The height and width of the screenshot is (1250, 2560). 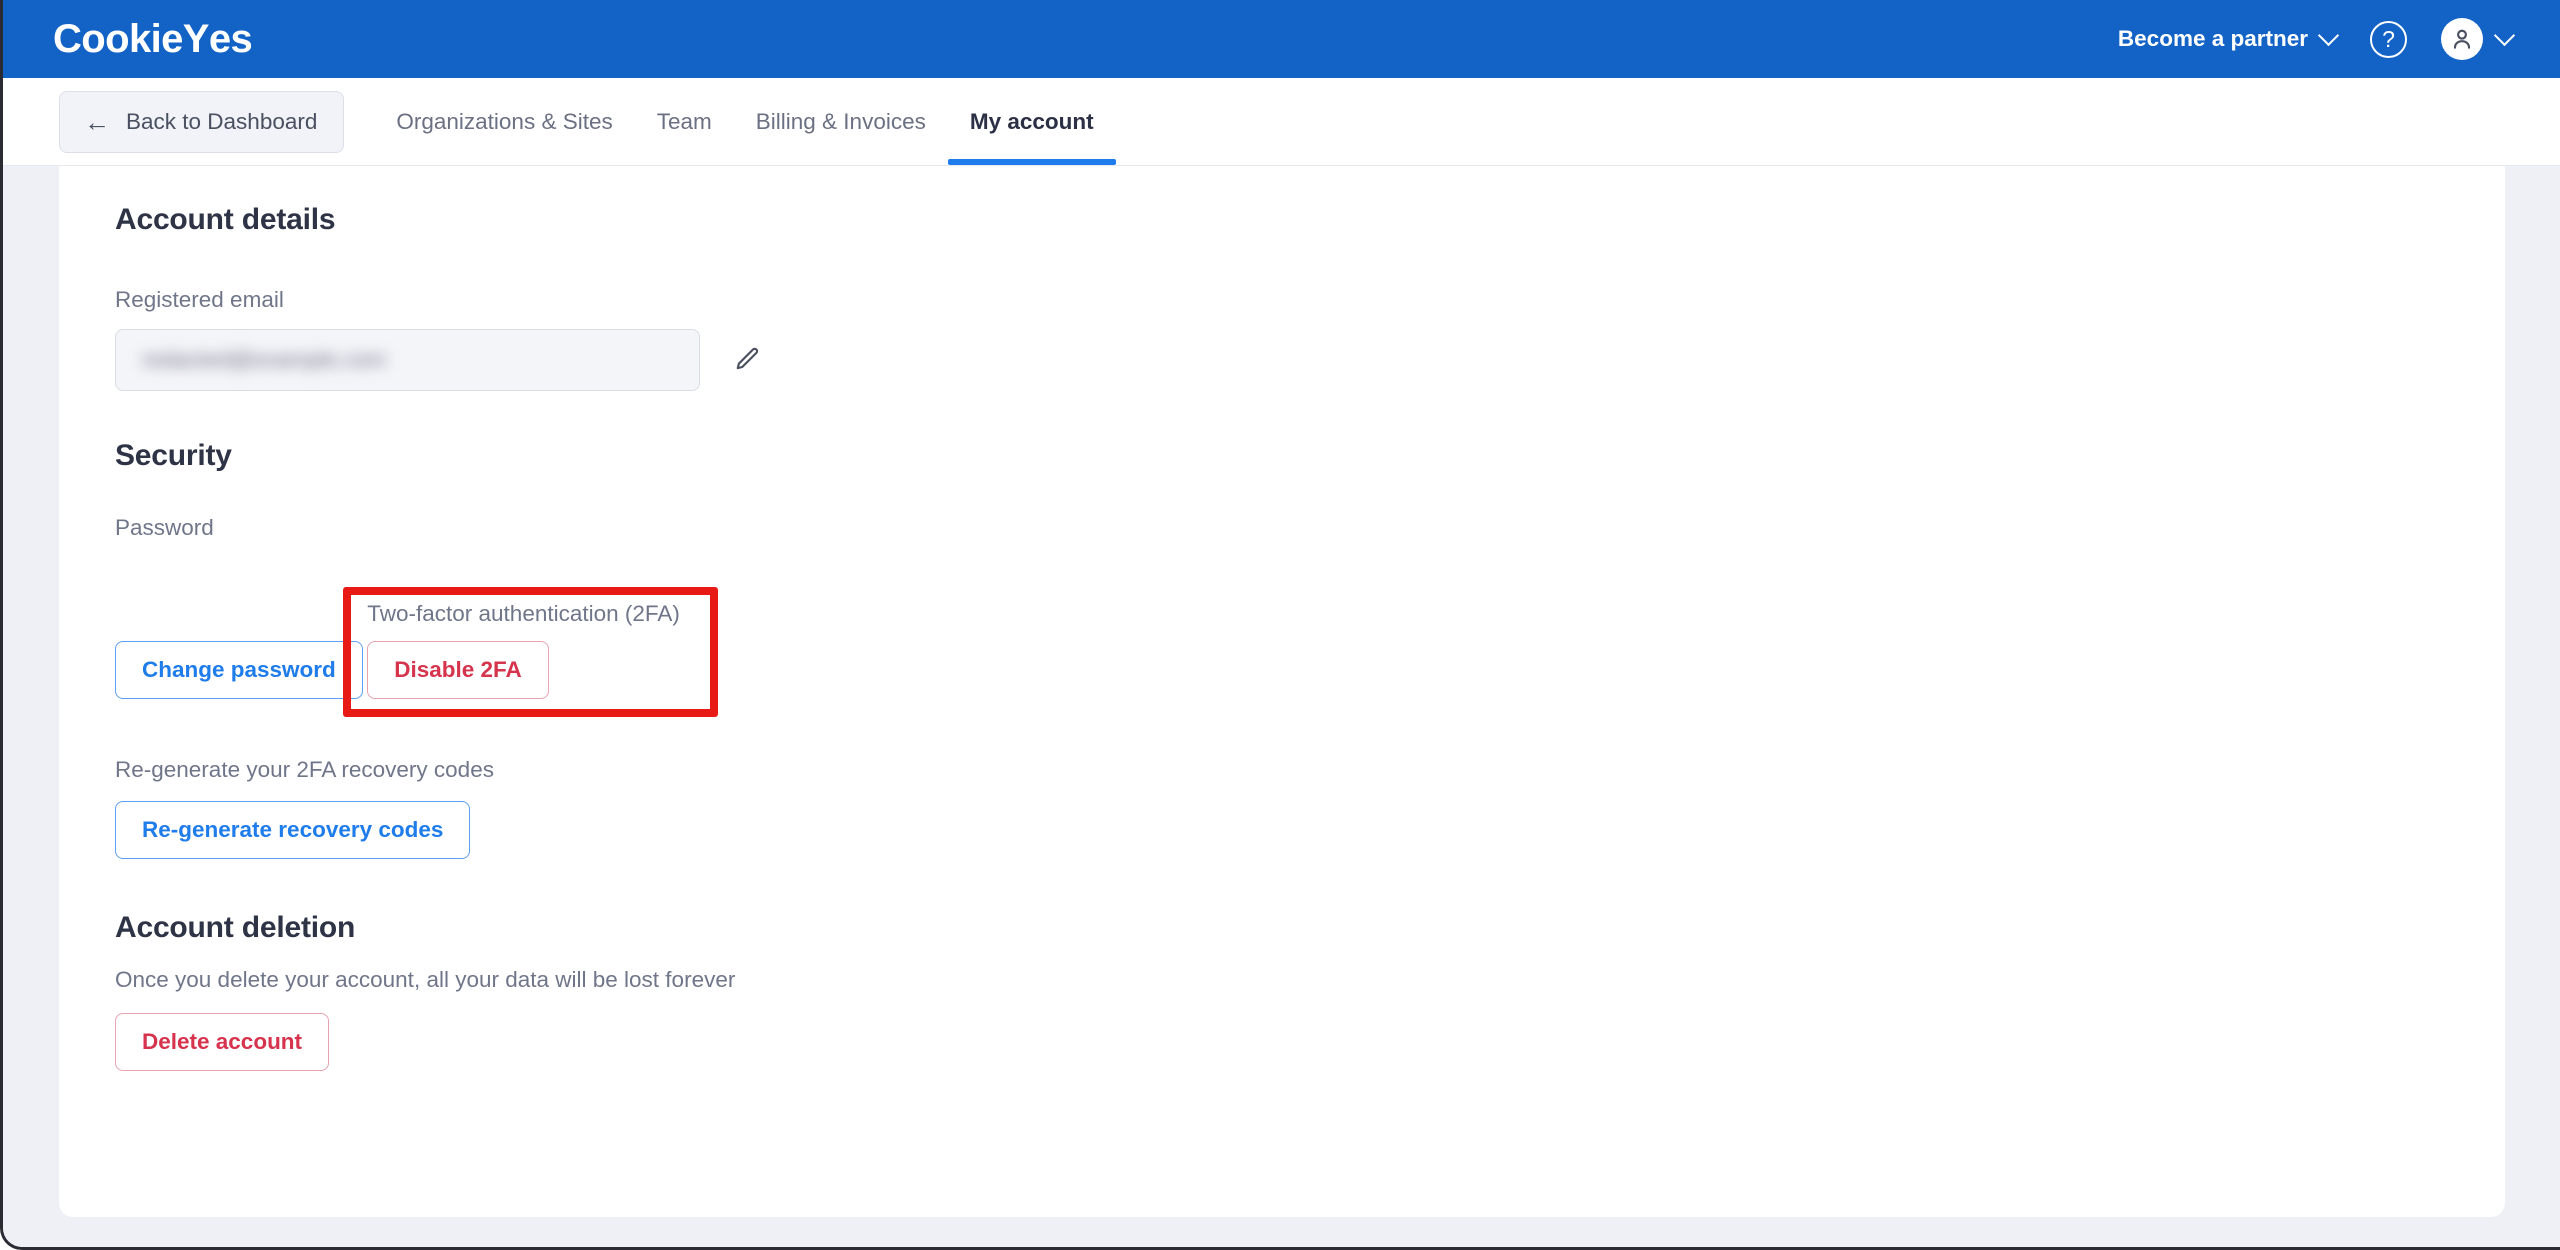 I want to click on account-menu, so click(x=2478, y=39).